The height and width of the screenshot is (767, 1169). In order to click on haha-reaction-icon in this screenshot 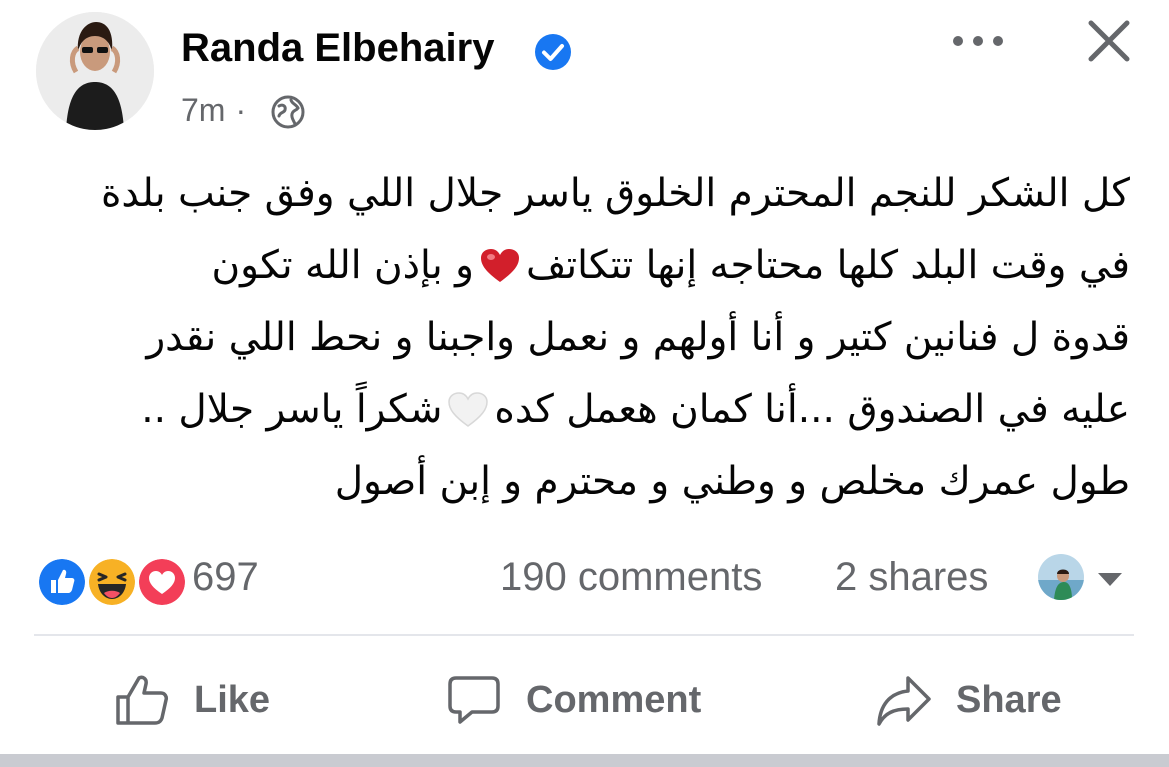, I will do `click(112, 582)`.